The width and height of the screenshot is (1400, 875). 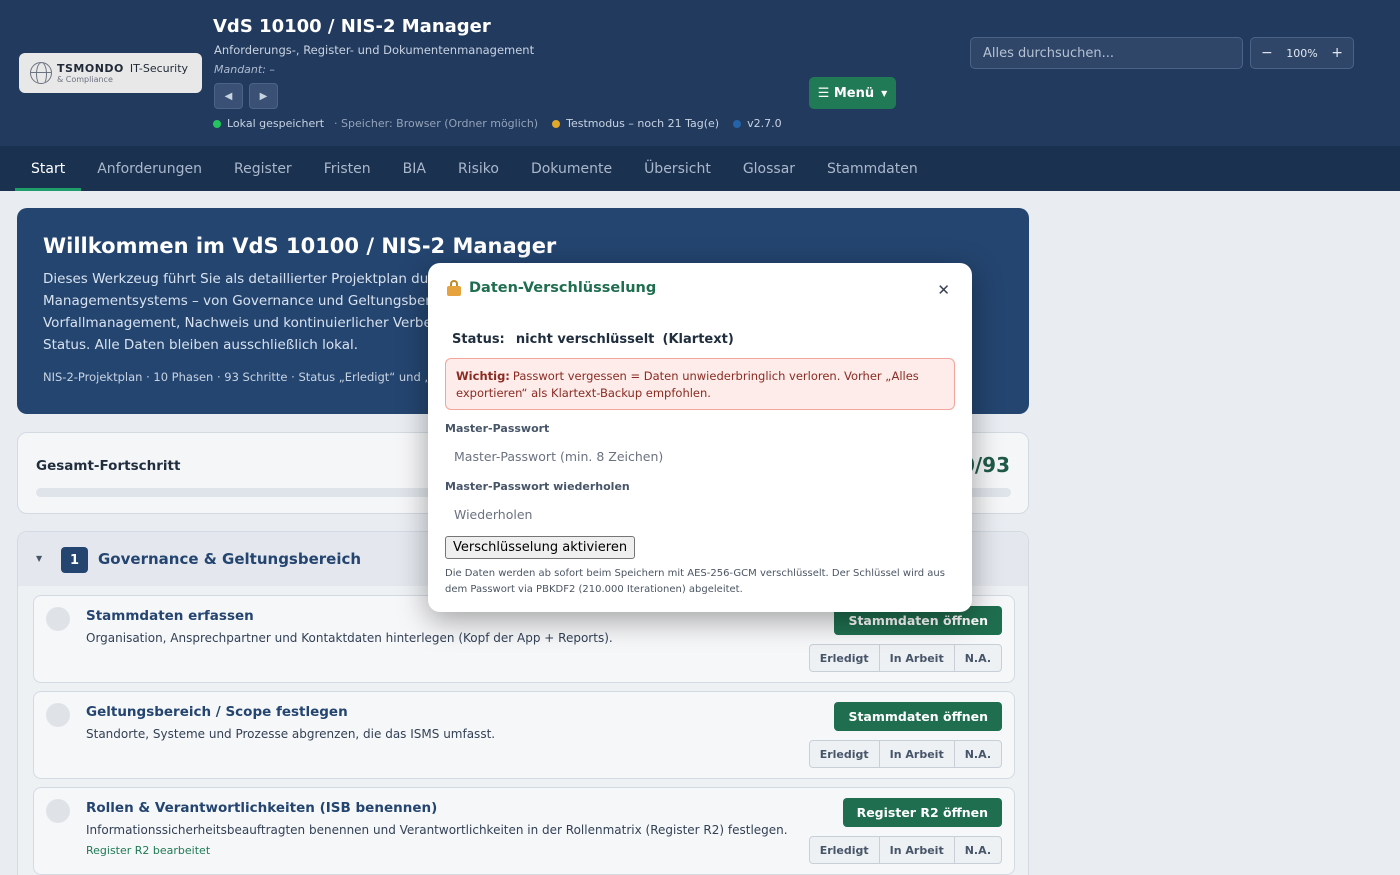 What do you see at coordinates (585, 339) in the screenshot?
I see `status-value: nicht verschlüsselt` at bounding box center [585, 339].